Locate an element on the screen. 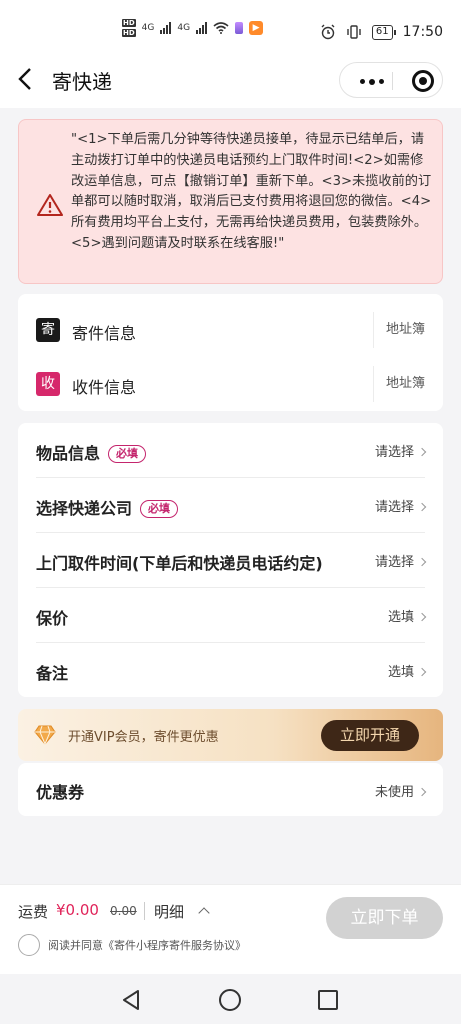  app-notification-icon is located at coordinates (239, 28).